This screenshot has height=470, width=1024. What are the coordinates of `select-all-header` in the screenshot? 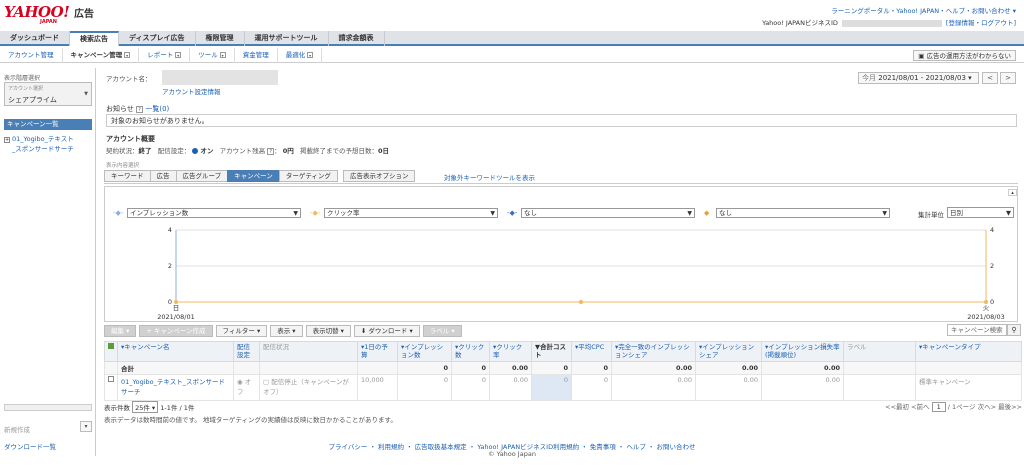 It's located at (111, 351).